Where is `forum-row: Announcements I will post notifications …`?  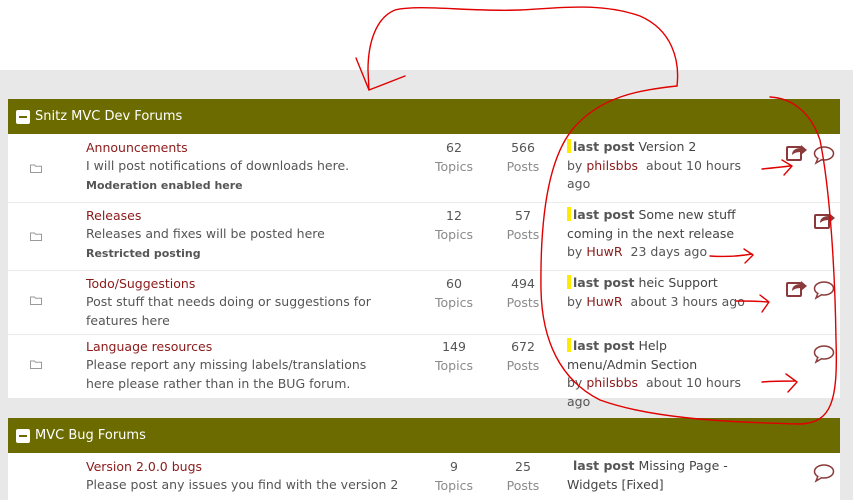
forum-row: Announcements I will post notifications … is located at coordinates (424, 168).